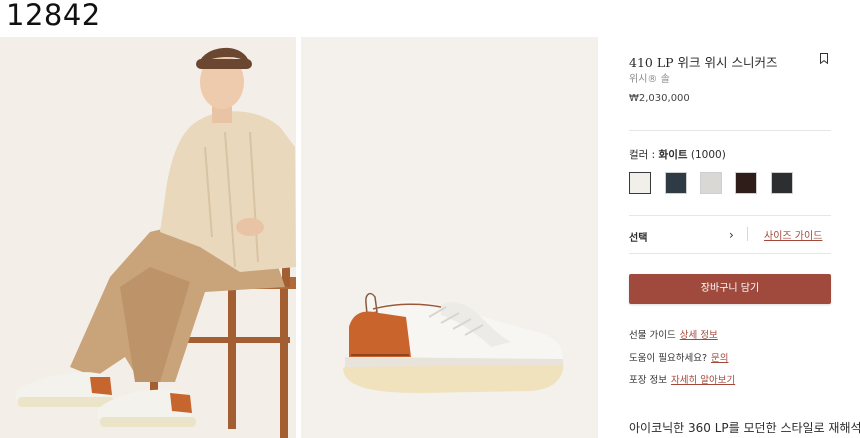 Image resolution: width=860 pixels, height=438 pixels. What do you see at coordinates (730, 289) in the screenshot?
I see `add-to-cart-button: 장바구니 담기` at bounding box center [730, 289].